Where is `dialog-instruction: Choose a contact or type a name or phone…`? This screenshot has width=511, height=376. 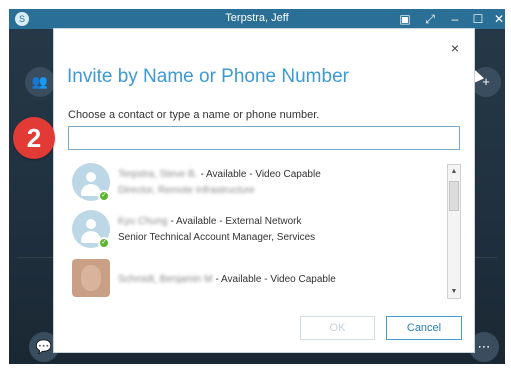 dialog-instruction: Choose a contact or type a name or phone… is located at coordinates (194, 115).